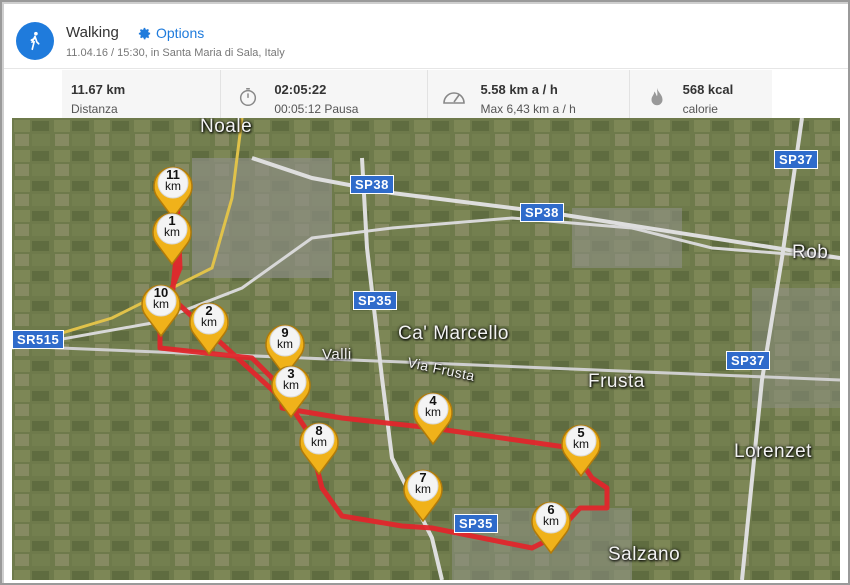 The image size is (850, 585). I want to click on km-marker: 4 km, so click(433, 416).